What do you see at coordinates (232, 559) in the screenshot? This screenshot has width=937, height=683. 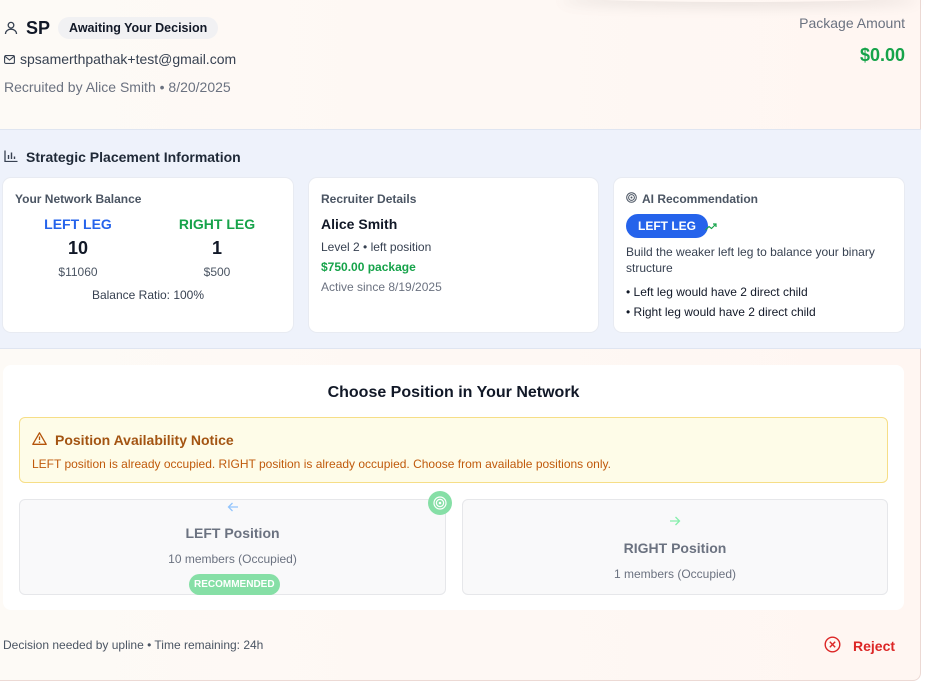 I see `left-position-members: 10 members (Occupied)` at bounding box center [232, 559].